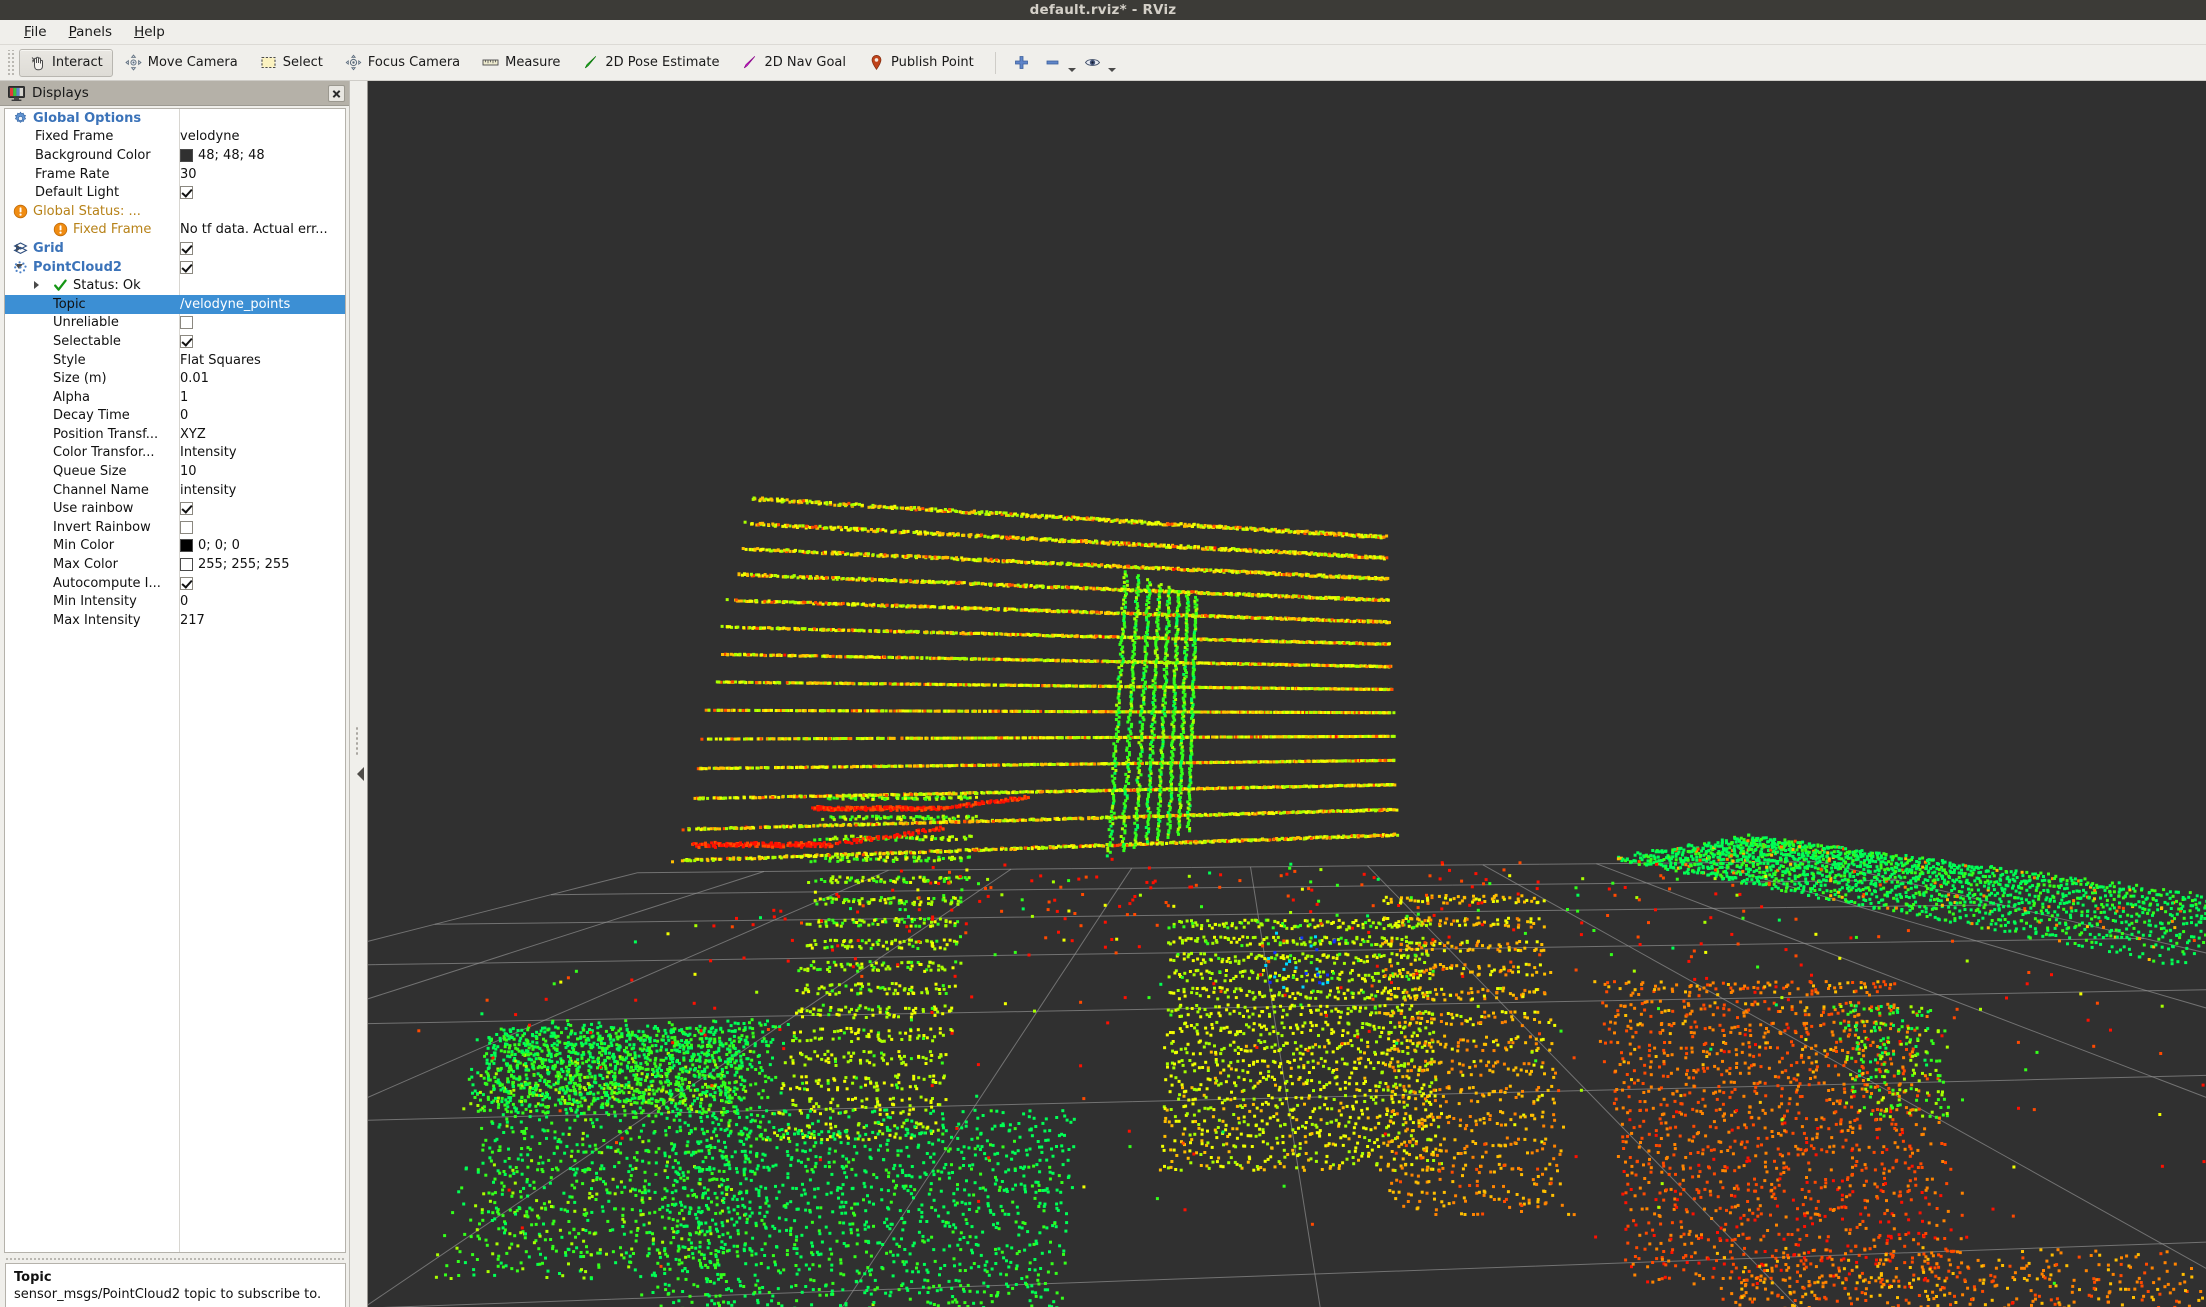 Image resolution: width=2206 pixels, height=1307 pixels. I want to click on property-row-frame-rate: Frame Rate 30, so click(175, 174).